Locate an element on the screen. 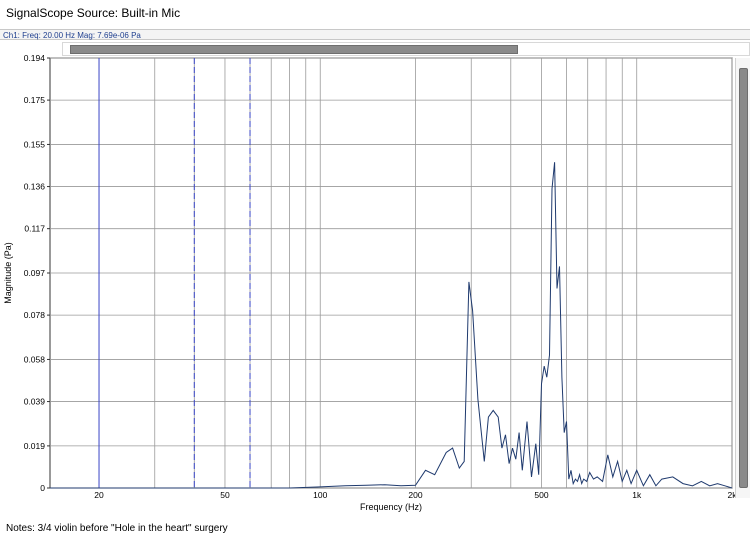 The width and height of the screenshot is (750, 543). vertical-scrollbar is located at coordinates (742, 278).